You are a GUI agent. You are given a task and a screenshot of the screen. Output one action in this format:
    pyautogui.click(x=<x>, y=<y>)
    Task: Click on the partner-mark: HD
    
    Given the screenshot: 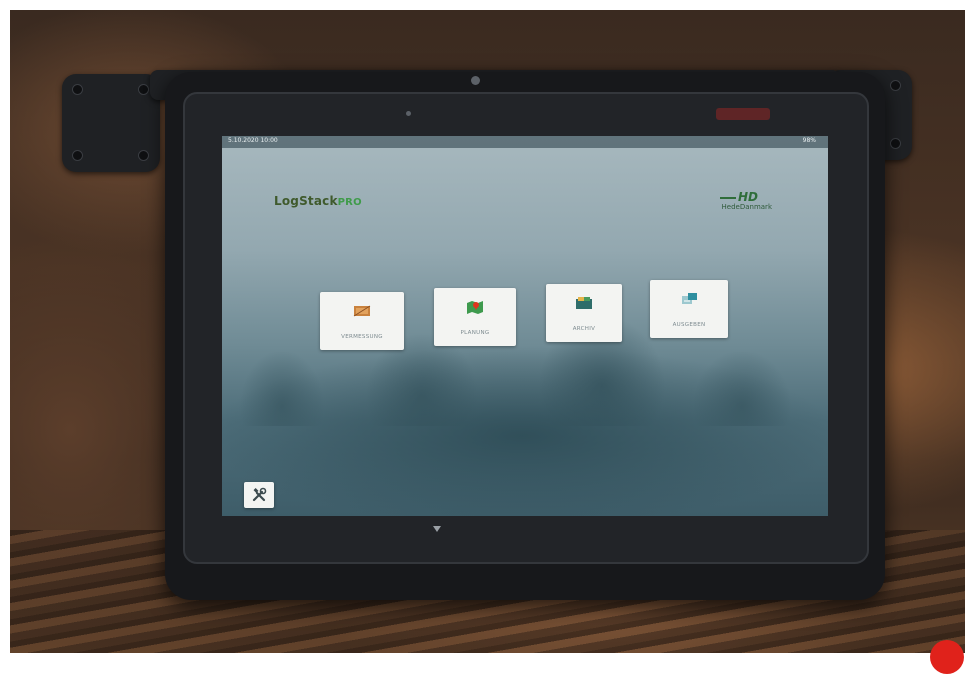 What is the action you would take?
    pyautogui.click(x=738, y=197)
    